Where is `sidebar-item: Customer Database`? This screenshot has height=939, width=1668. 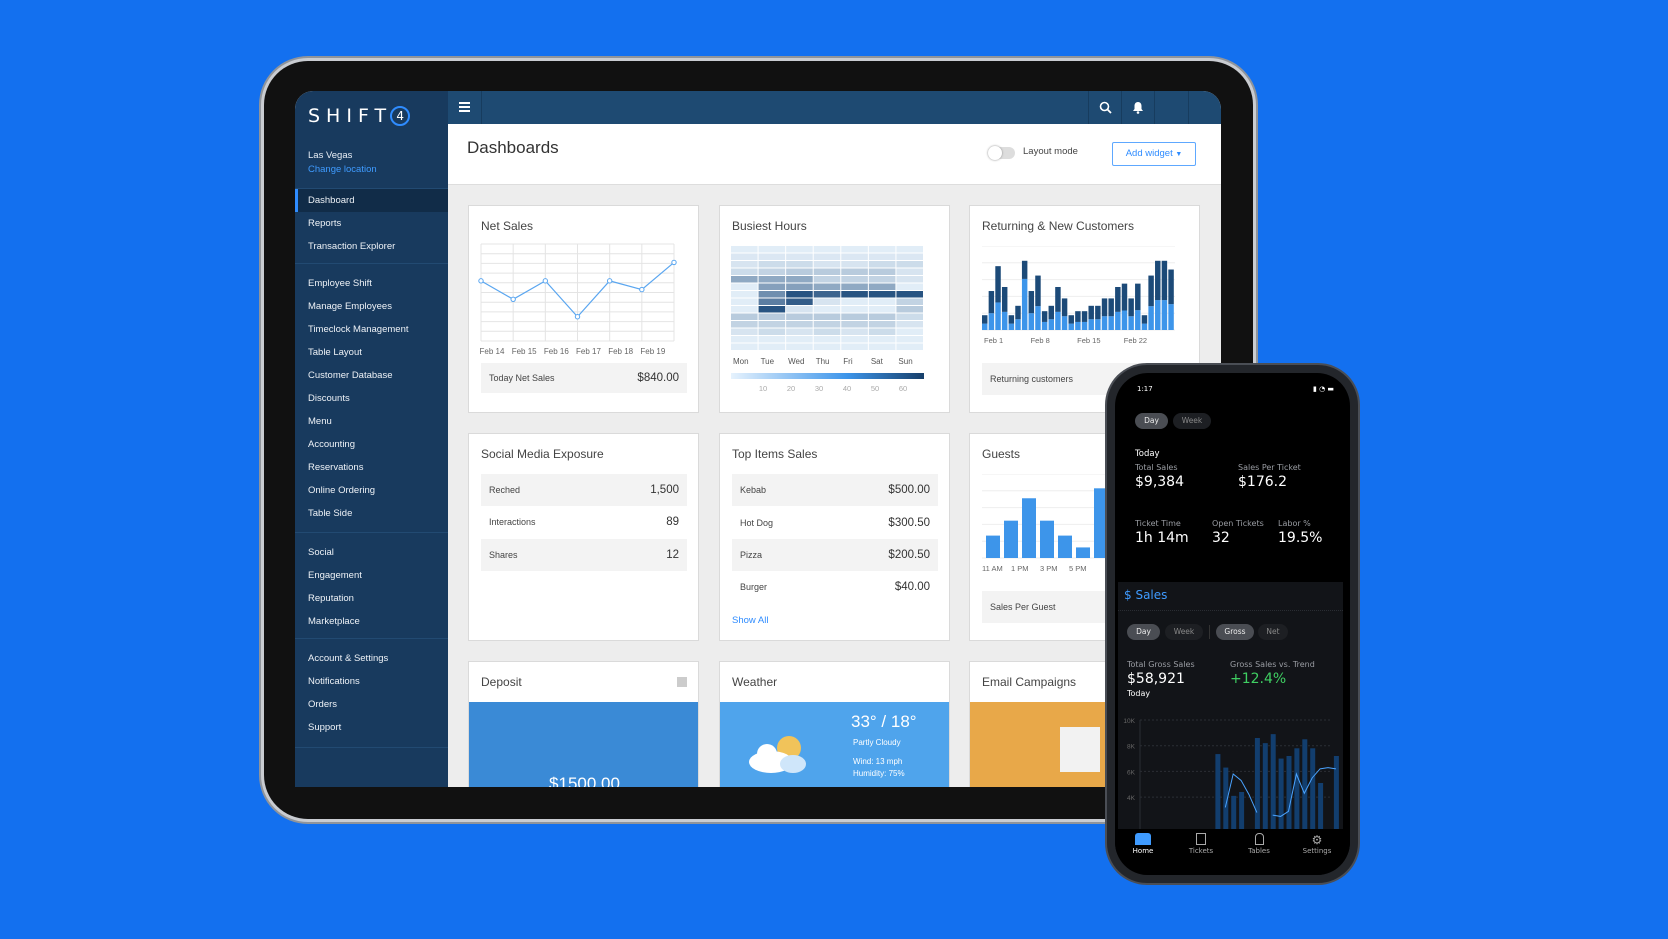
sidebar-item: Customer Database is located at coordinates (371, 375).